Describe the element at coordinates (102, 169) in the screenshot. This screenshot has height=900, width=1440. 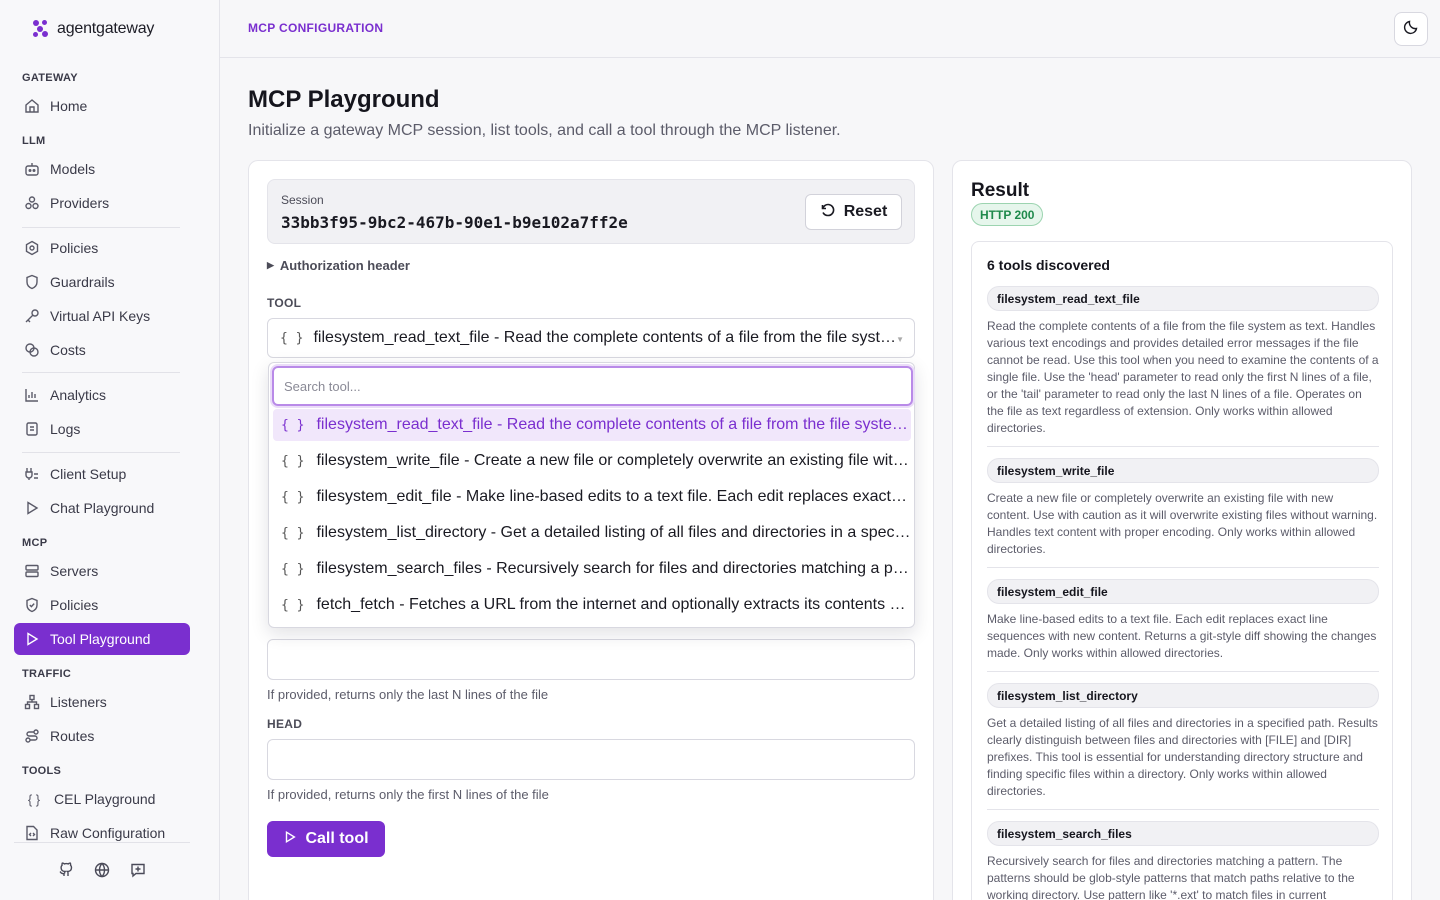
I see `sidebar-item-models: Models` at that location.